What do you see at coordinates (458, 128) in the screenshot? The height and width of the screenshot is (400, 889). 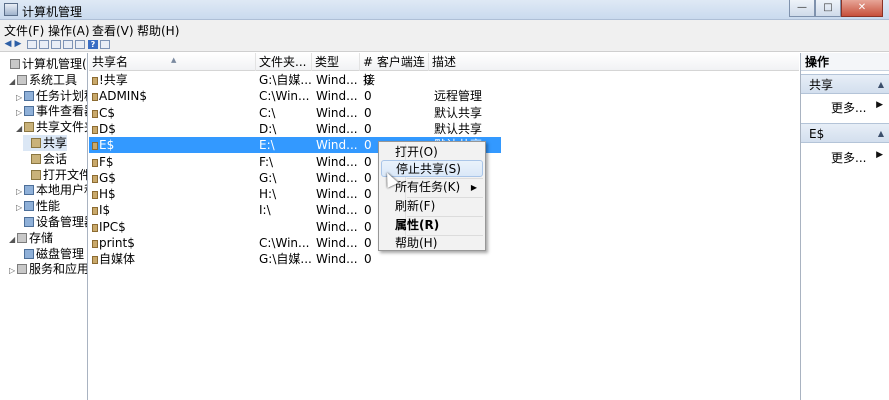 I see `cell-desc: 默认共享` at bounding box center [458, 128].